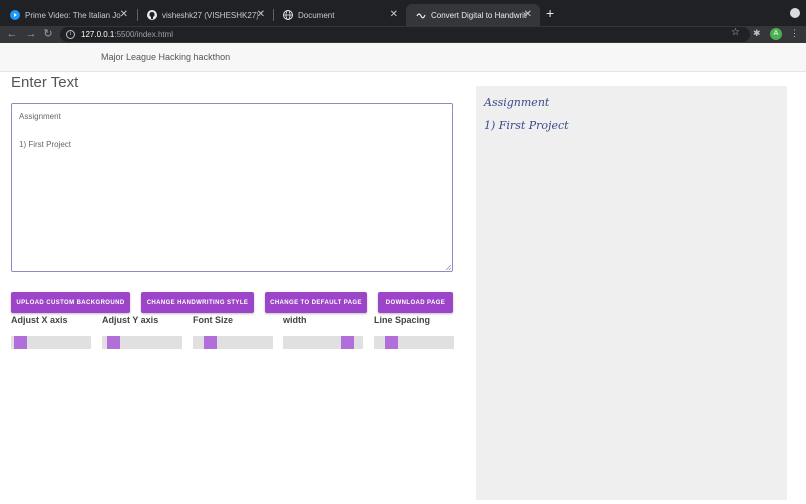  Describe the element at coordinates (479, 15) in the screenshot. I see `tab-title: Convert Digital to Handwritten` at that location.